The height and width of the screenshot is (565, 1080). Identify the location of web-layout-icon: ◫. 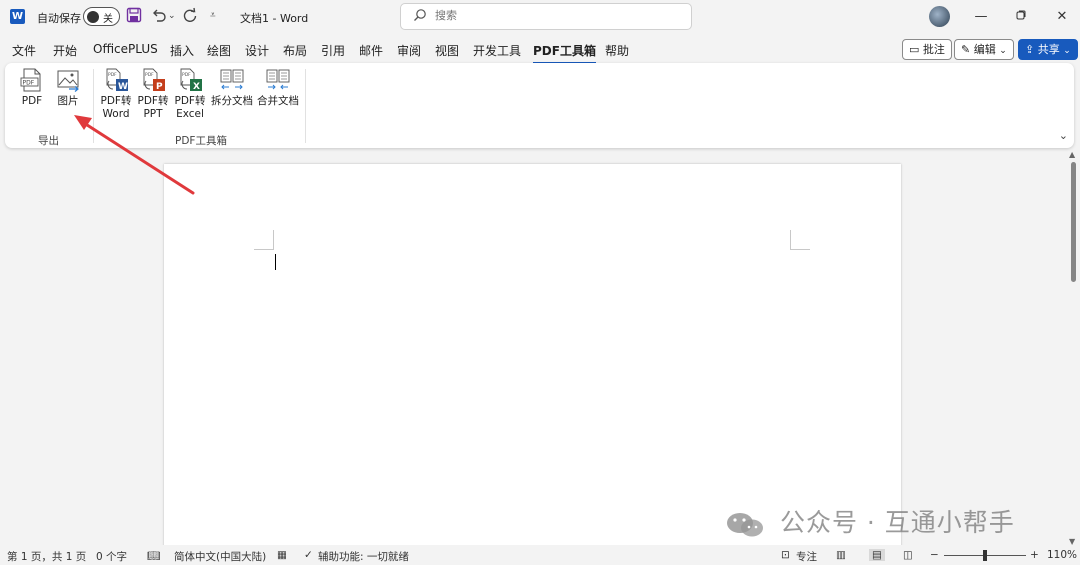
(908, 555).